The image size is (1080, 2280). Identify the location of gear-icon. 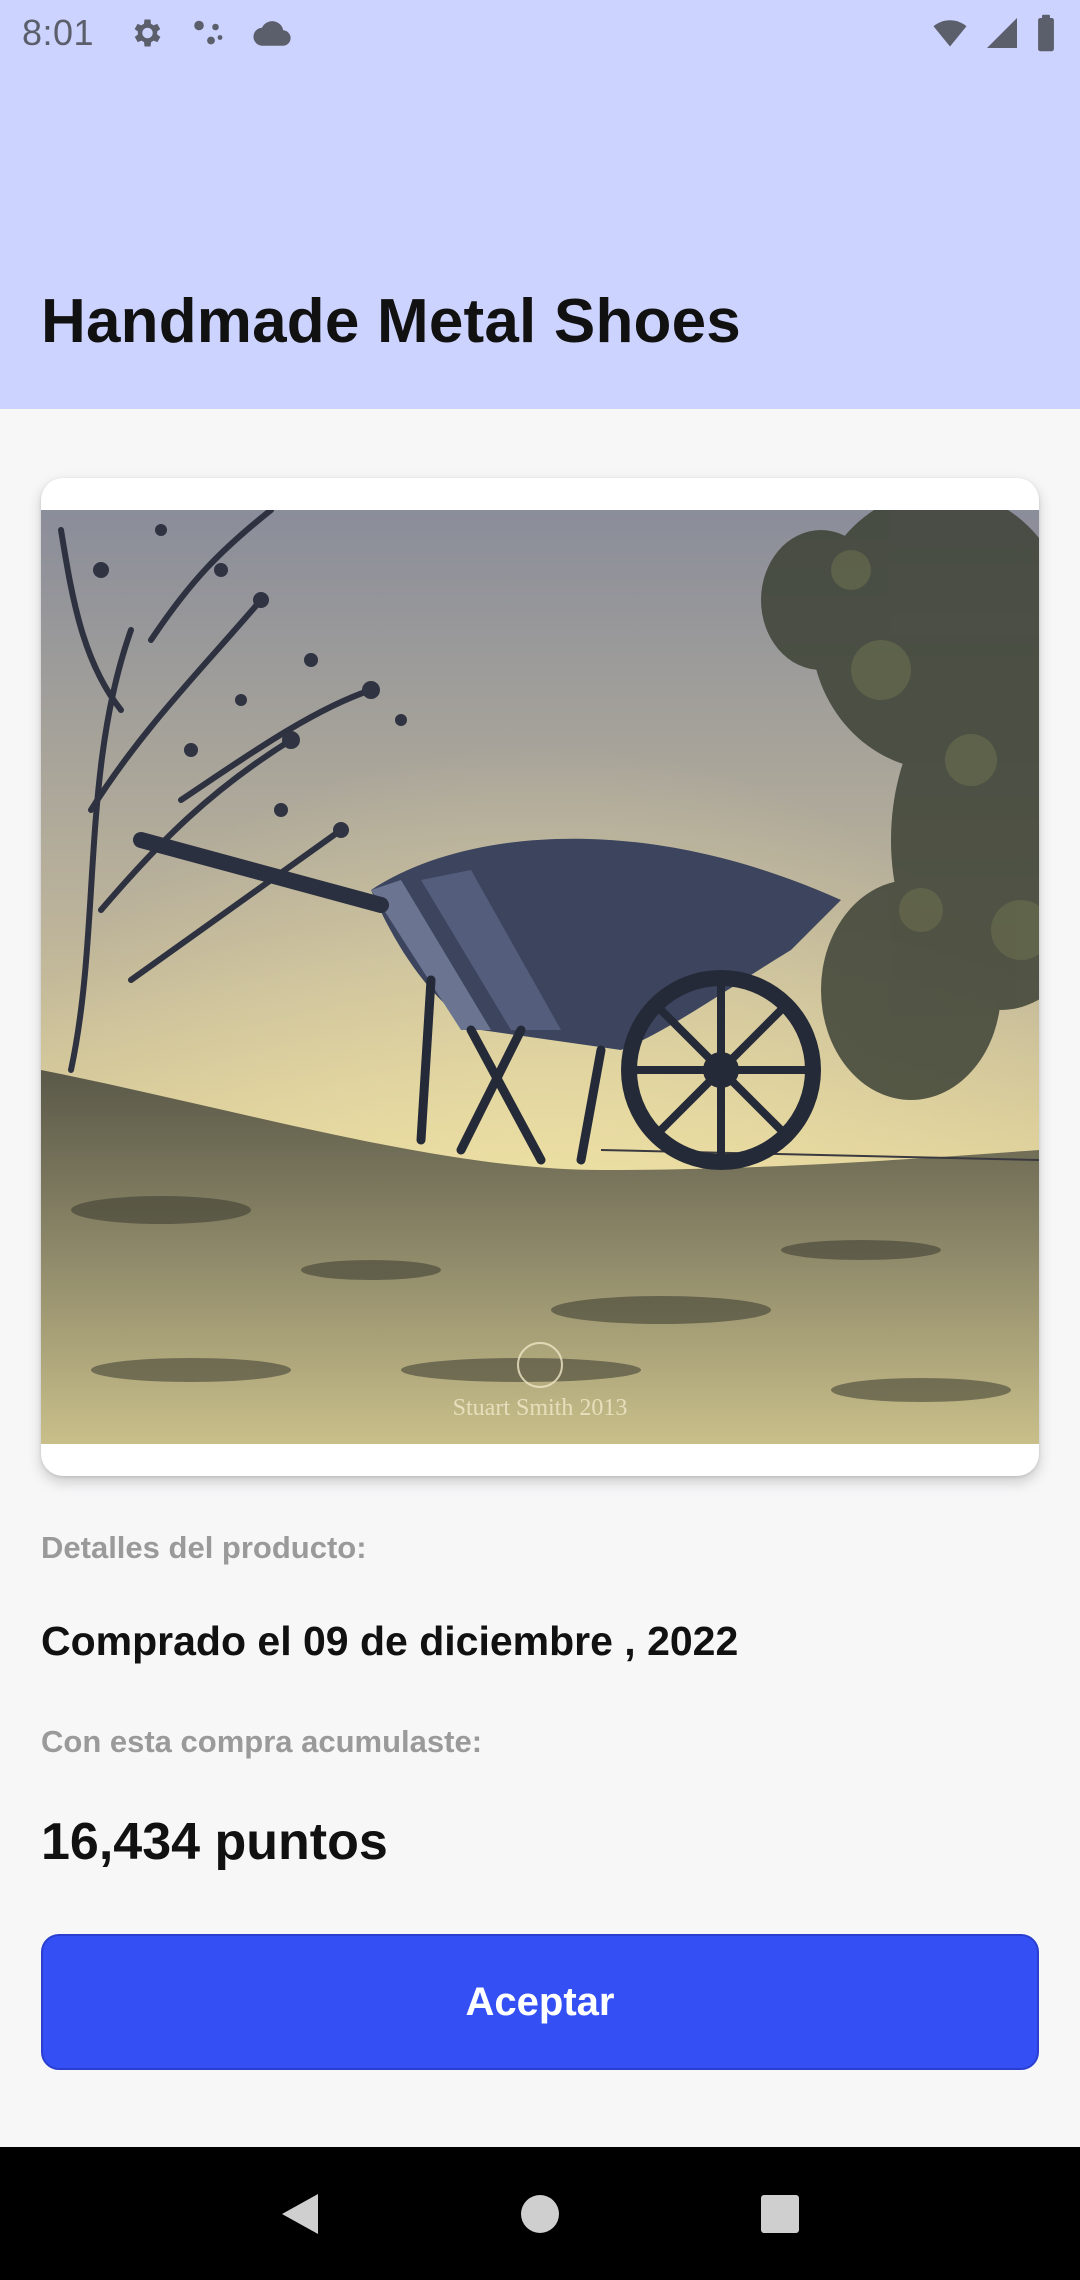
(147, 33).